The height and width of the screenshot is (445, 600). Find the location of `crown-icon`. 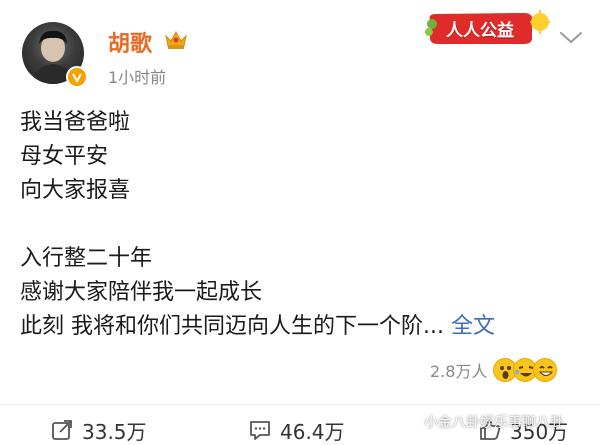

crown-icon is located at coordinates (176, 41).